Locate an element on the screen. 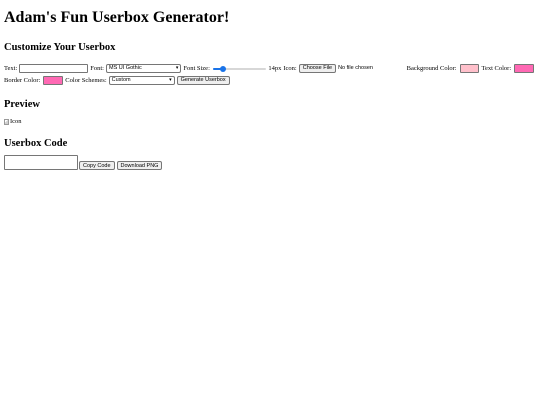 The width and height of the screenshot is (540, 405). preview-image-alt: Icon is located at coordinates (16, 121).